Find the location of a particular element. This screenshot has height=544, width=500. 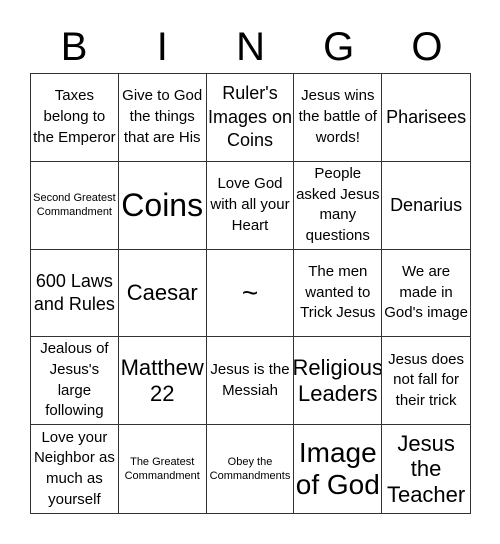

bingo-header: B I N G O is located at coordinates (250, 47).